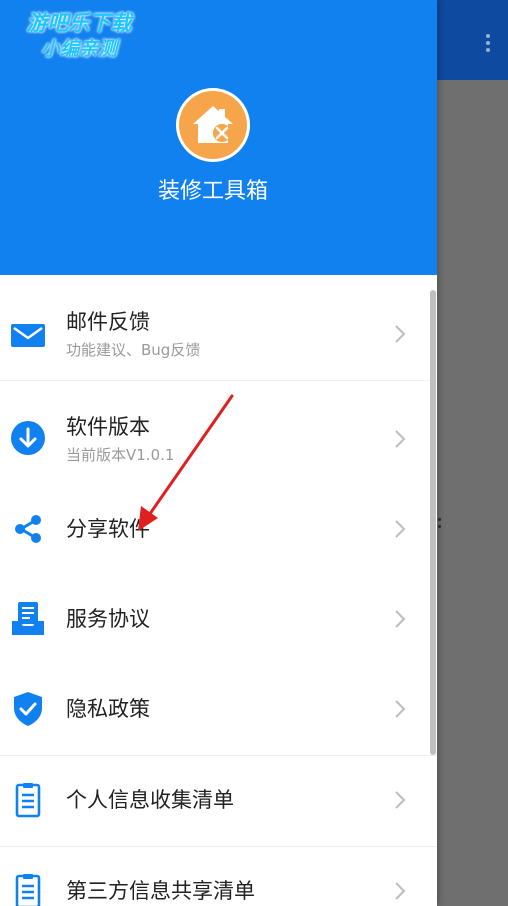 This screenshot has width=508, height=906. I want to click on menu-divider, so click(218, 380).